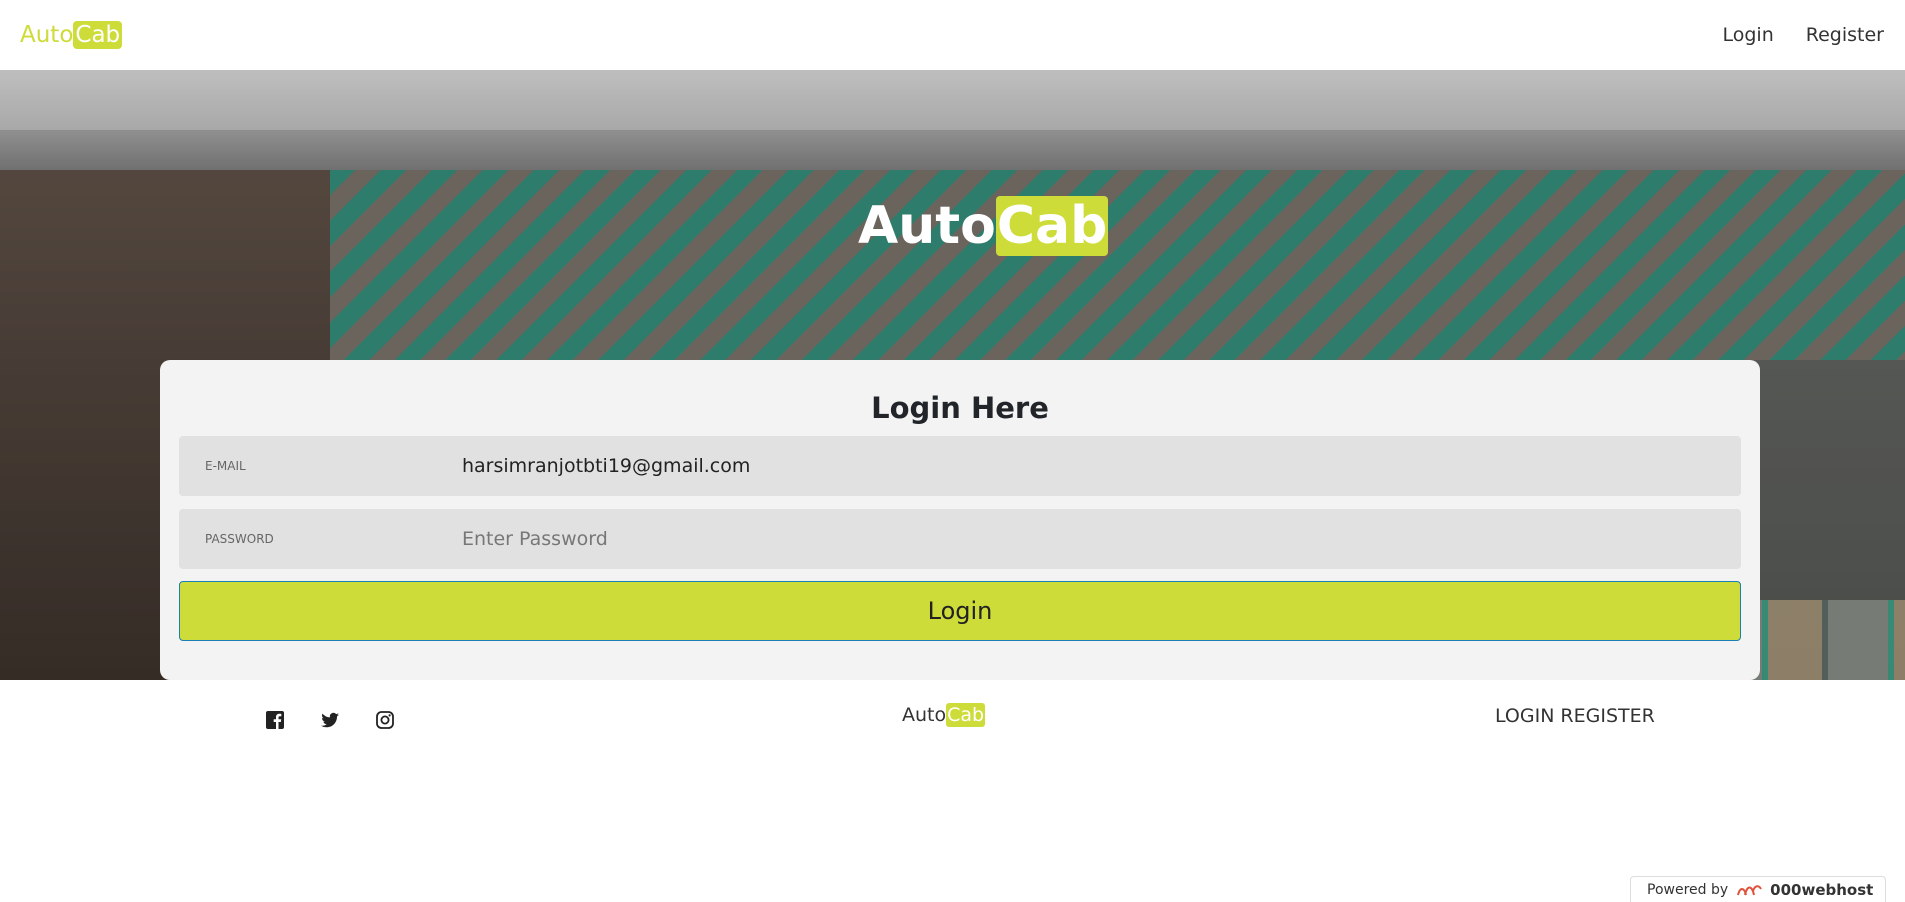 The height and width of the screenshot is (902, 1905). What do you see at coordinates (1804, 35) in the screenshot?
I see `nav-links: Login Register` at bounding box center [1804, 35].